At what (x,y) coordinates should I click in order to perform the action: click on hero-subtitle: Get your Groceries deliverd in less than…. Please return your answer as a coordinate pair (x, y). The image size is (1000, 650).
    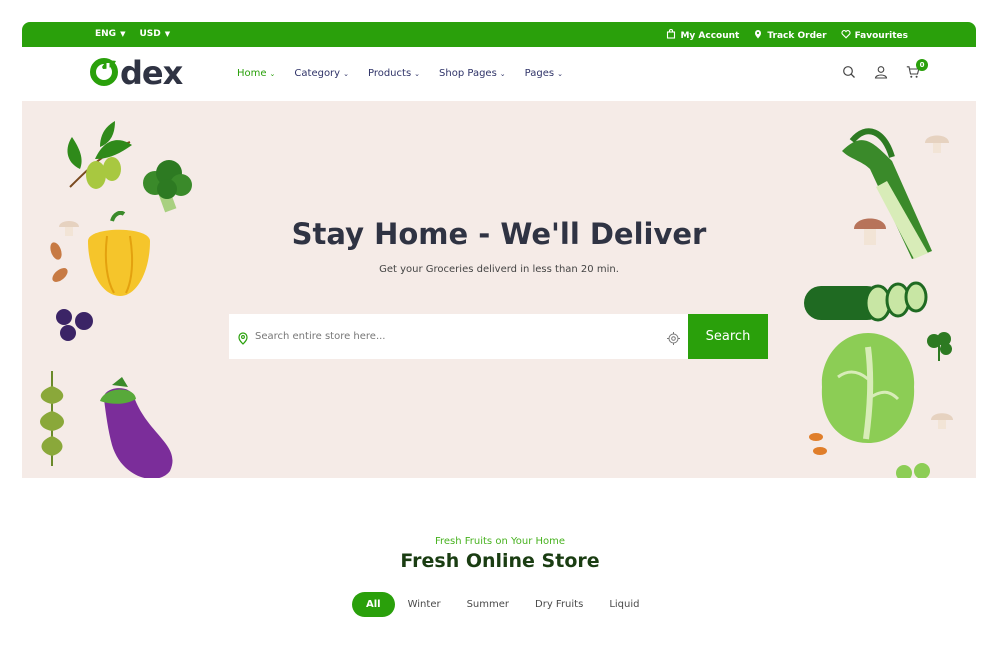
    Looking at the image, I should click on (499, 269).